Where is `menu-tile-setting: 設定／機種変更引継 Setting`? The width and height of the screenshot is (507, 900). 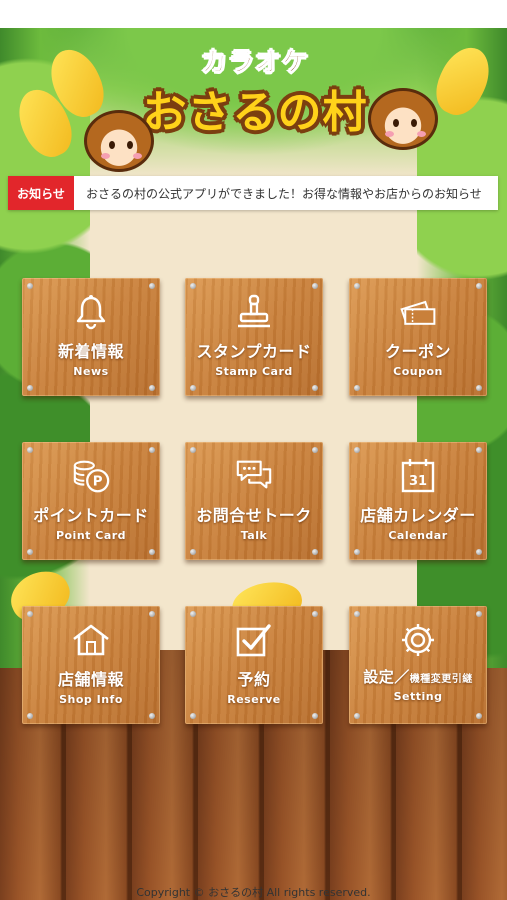
menu-tile-setting: 設定／機種変更引継 Setting is located at coordinates (418, 665).